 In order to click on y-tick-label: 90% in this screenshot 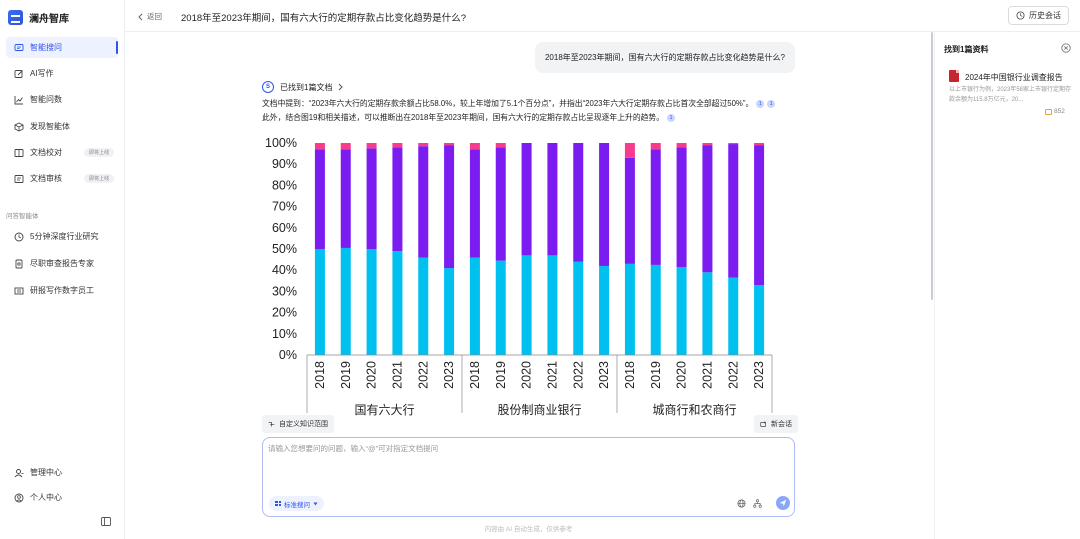, I will do `click(284, 164)`.